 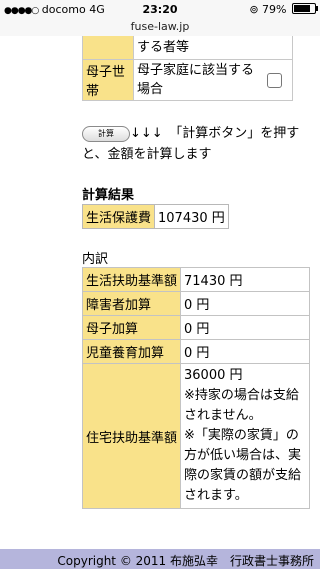 What do you see at coordinates (241, 405) in the screenshot?
I see `housing-note-1: ※持家の場合は支給されません。` at bounding box center [241, 405].